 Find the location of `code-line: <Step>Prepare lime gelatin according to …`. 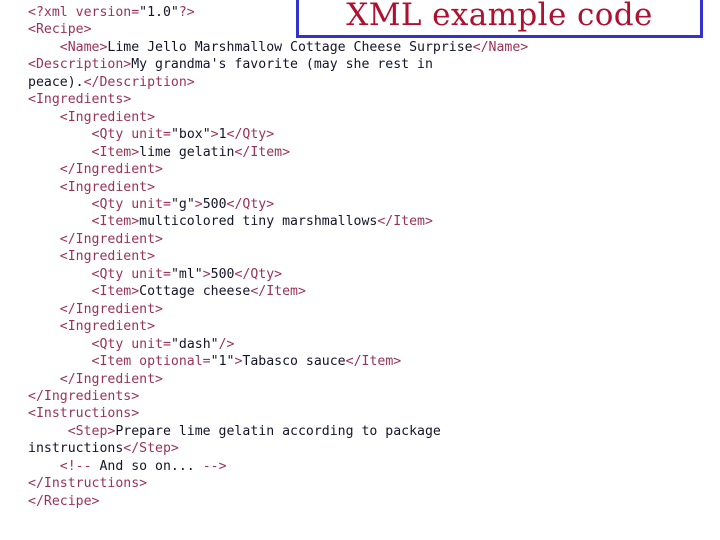

code-line: <Step>Prepare lime gelatin according to … is located at coordinates (364, 431).